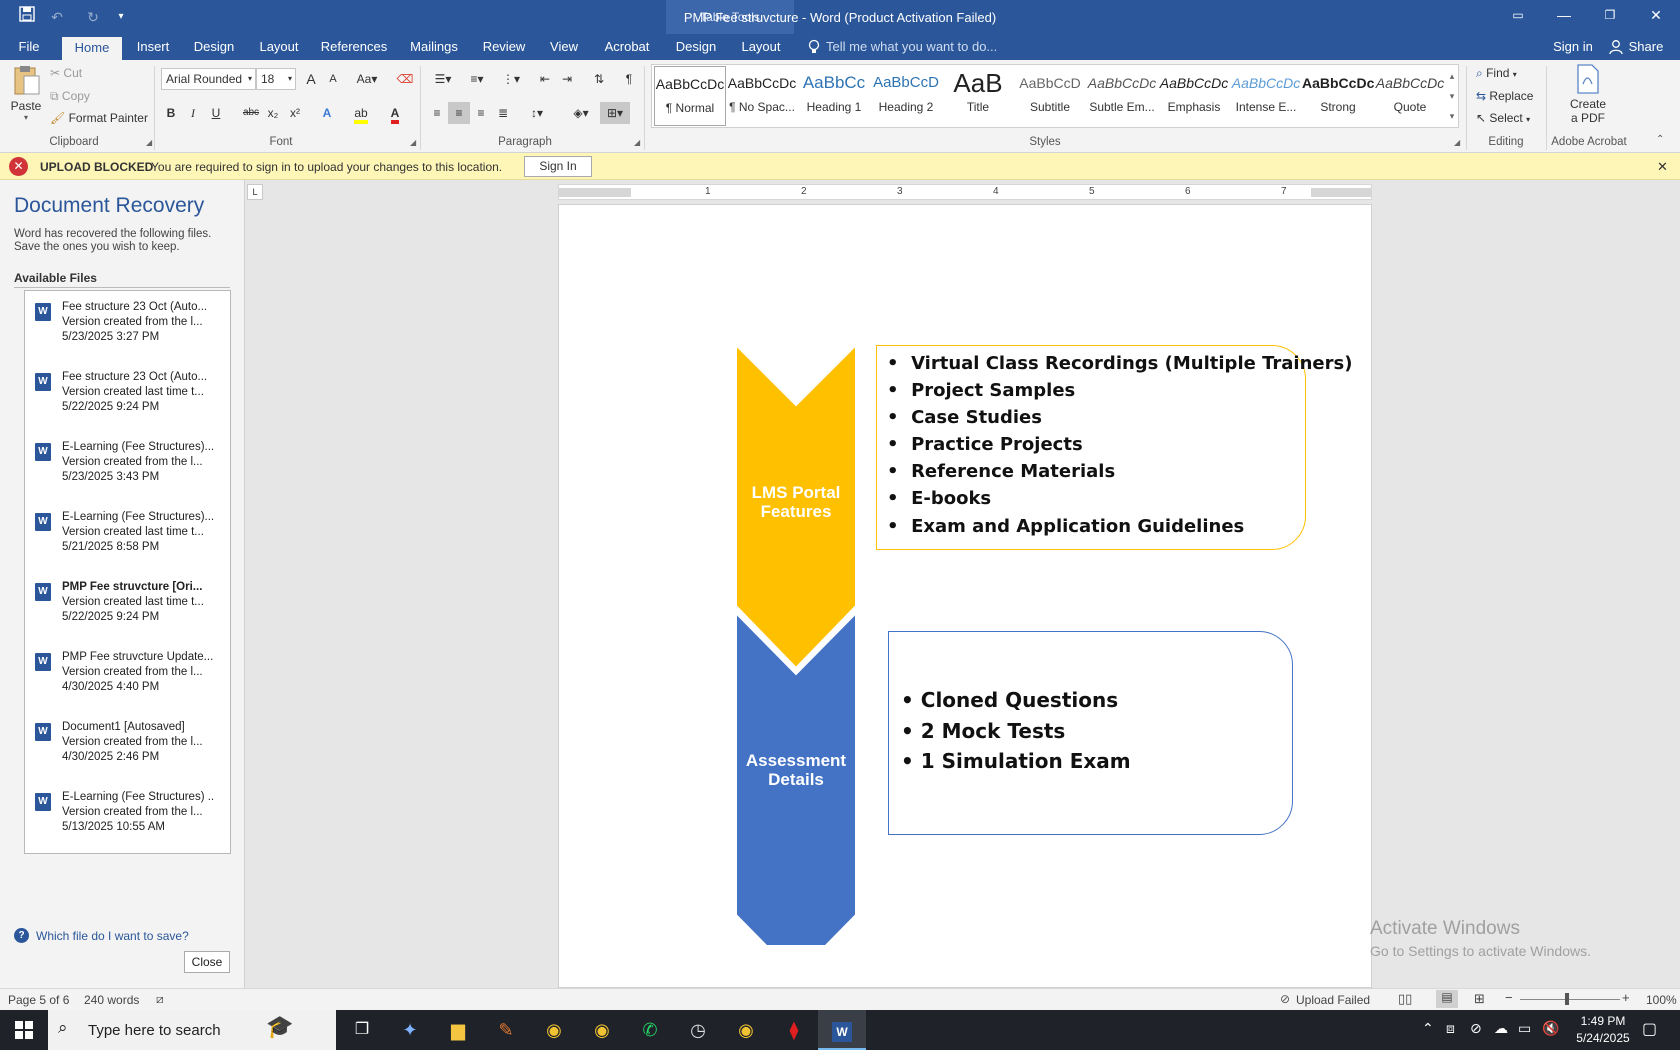 The width and height of the screenshot is (1680, 1050). What do you see at coordinates (70, 96) in the screenshot?
I see `copy-button: ⧉ Copy` at bounding box center [70, 96].